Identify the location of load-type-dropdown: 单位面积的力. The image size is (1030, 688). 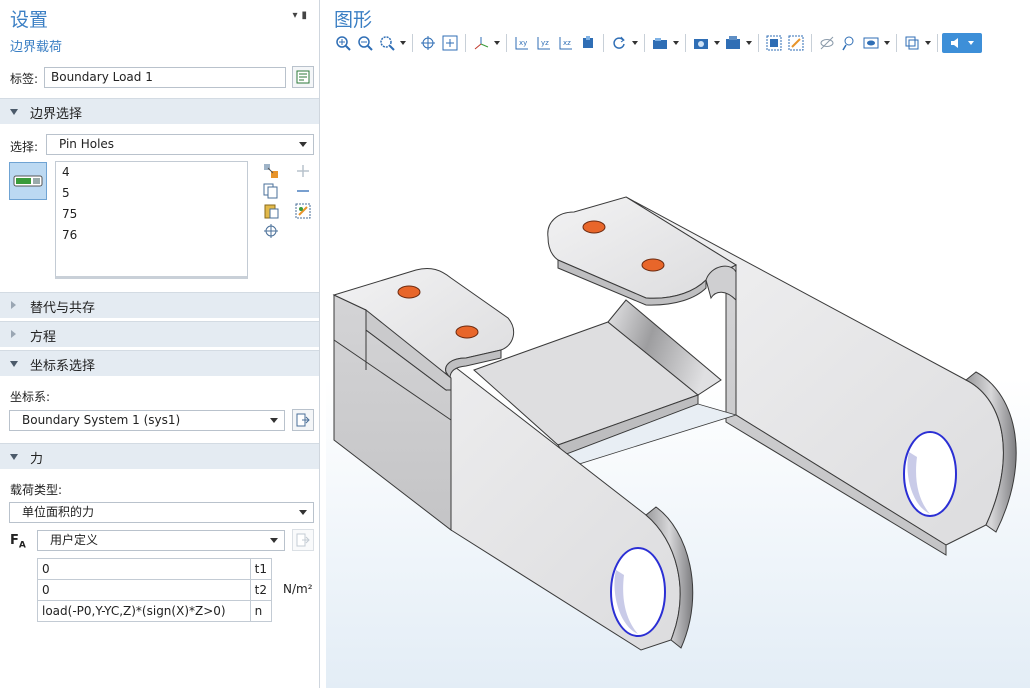
(161, 512).